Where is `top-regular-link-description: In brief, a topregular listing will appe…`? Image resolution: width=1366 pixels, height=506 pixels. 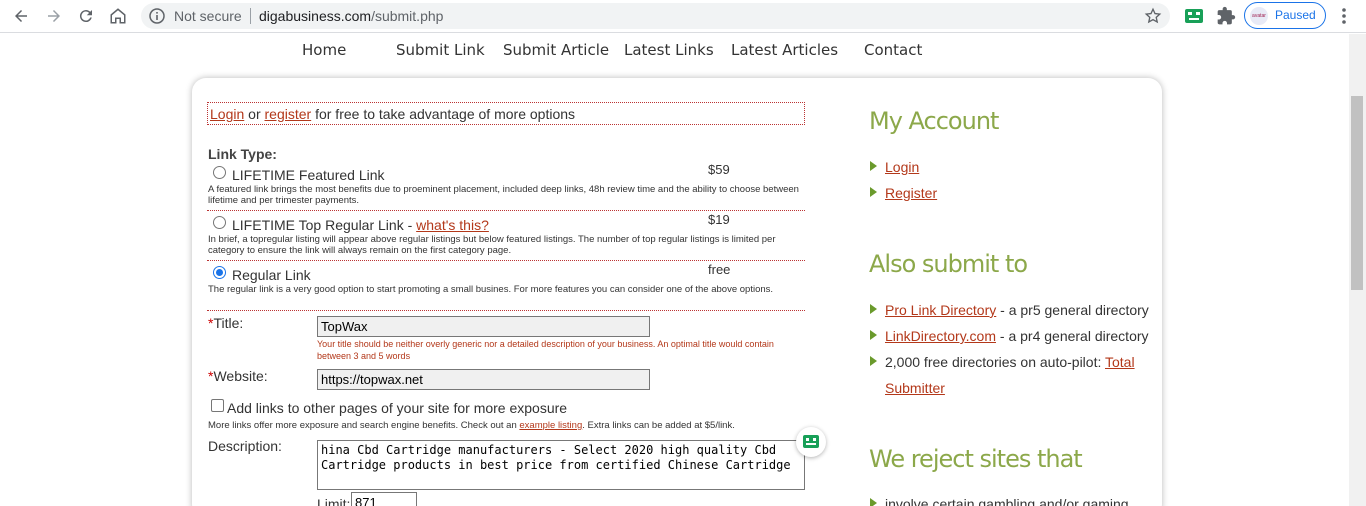
top-regular-link-description: In brief, a topregular listing will appe… is located at coordinates (492, 245).